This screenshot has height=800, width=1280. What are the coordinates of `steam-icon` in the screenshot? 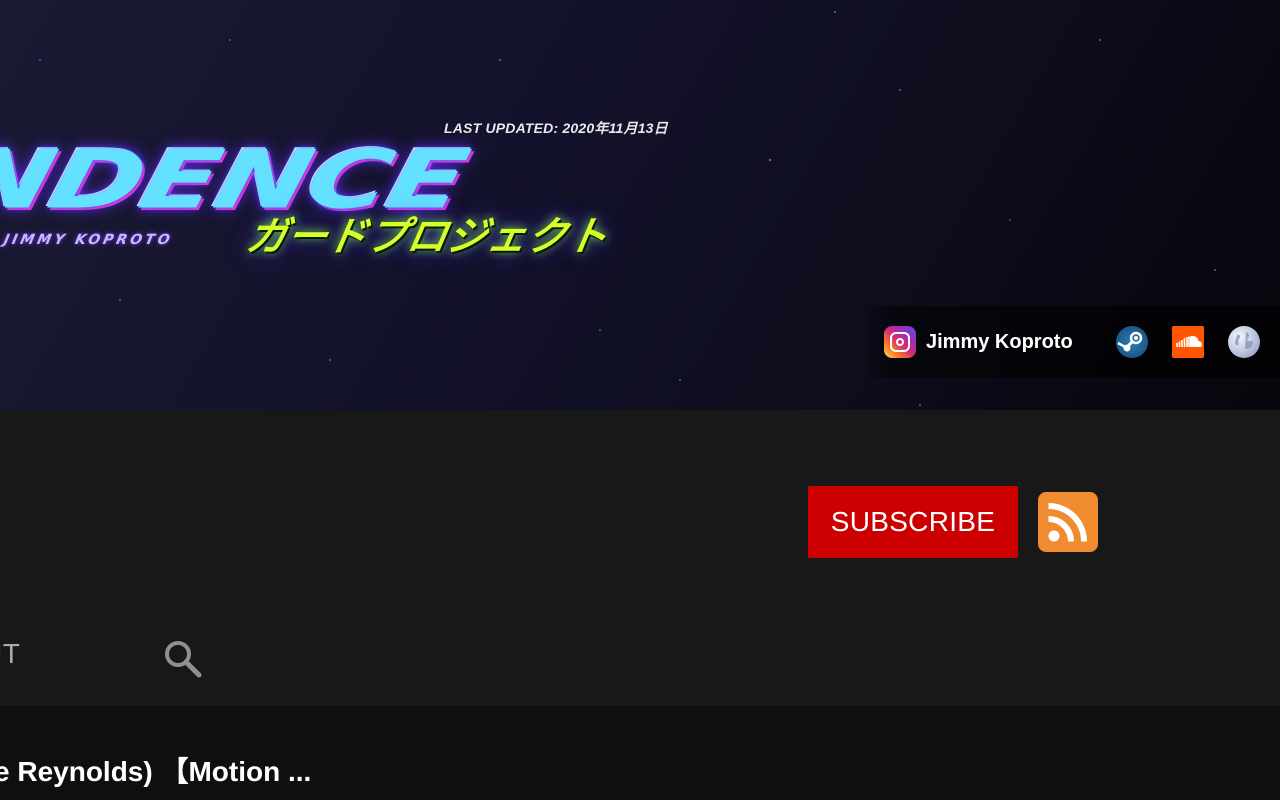 It's located at (1130, 341).